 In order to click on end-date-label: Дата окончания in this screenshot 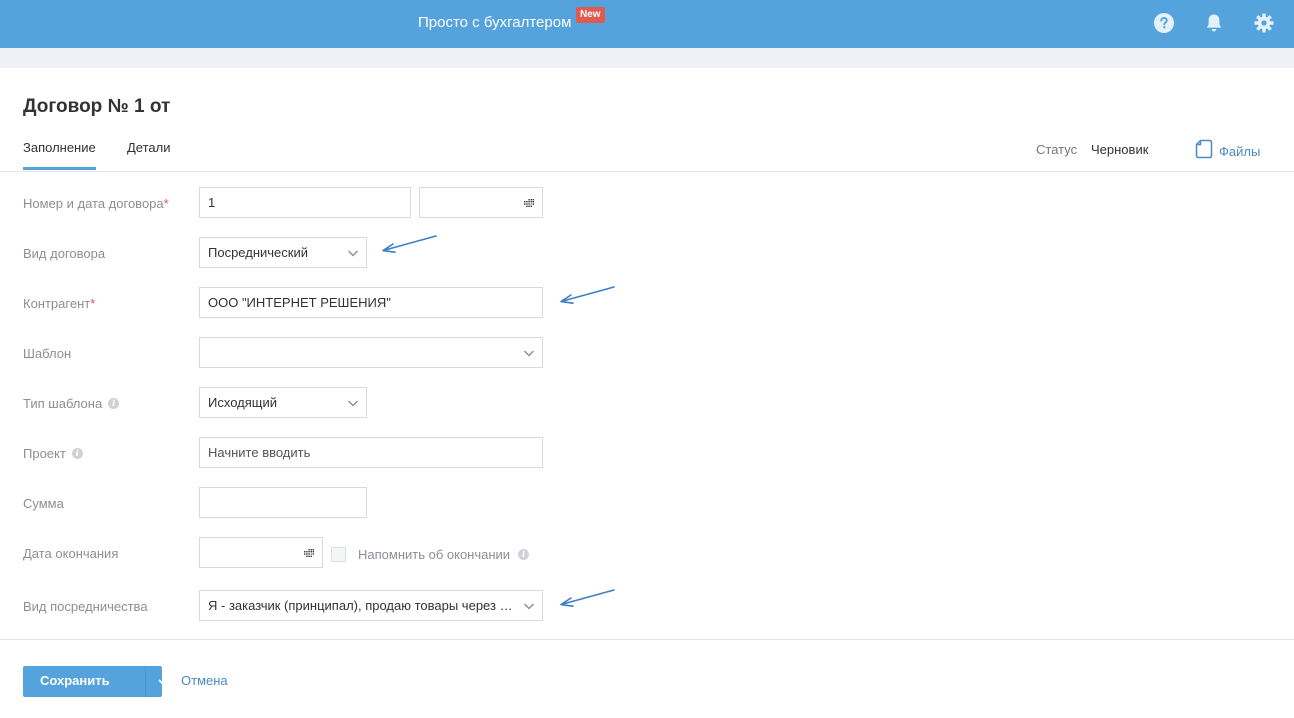, I will do `click(71, 553)`.